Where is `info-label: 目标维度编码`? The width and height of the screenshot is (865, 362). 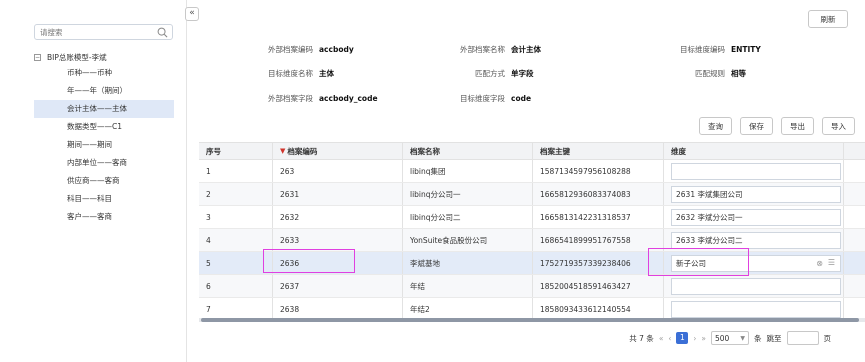
info-label: 目标维度编码 is located at coordinates (702, 49).